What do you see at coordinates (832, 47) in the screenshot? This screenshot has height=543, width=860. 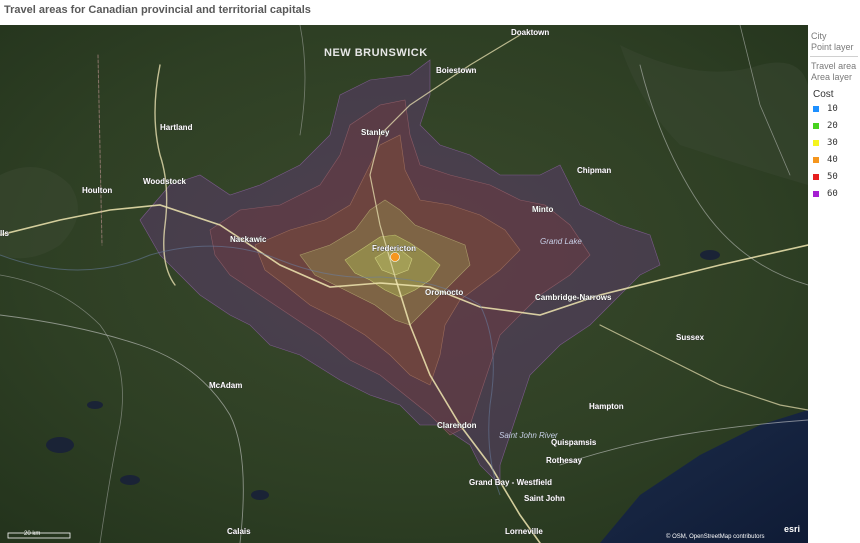 I see `legend-layer-type: Point layer` at bounding box center [832, 47].